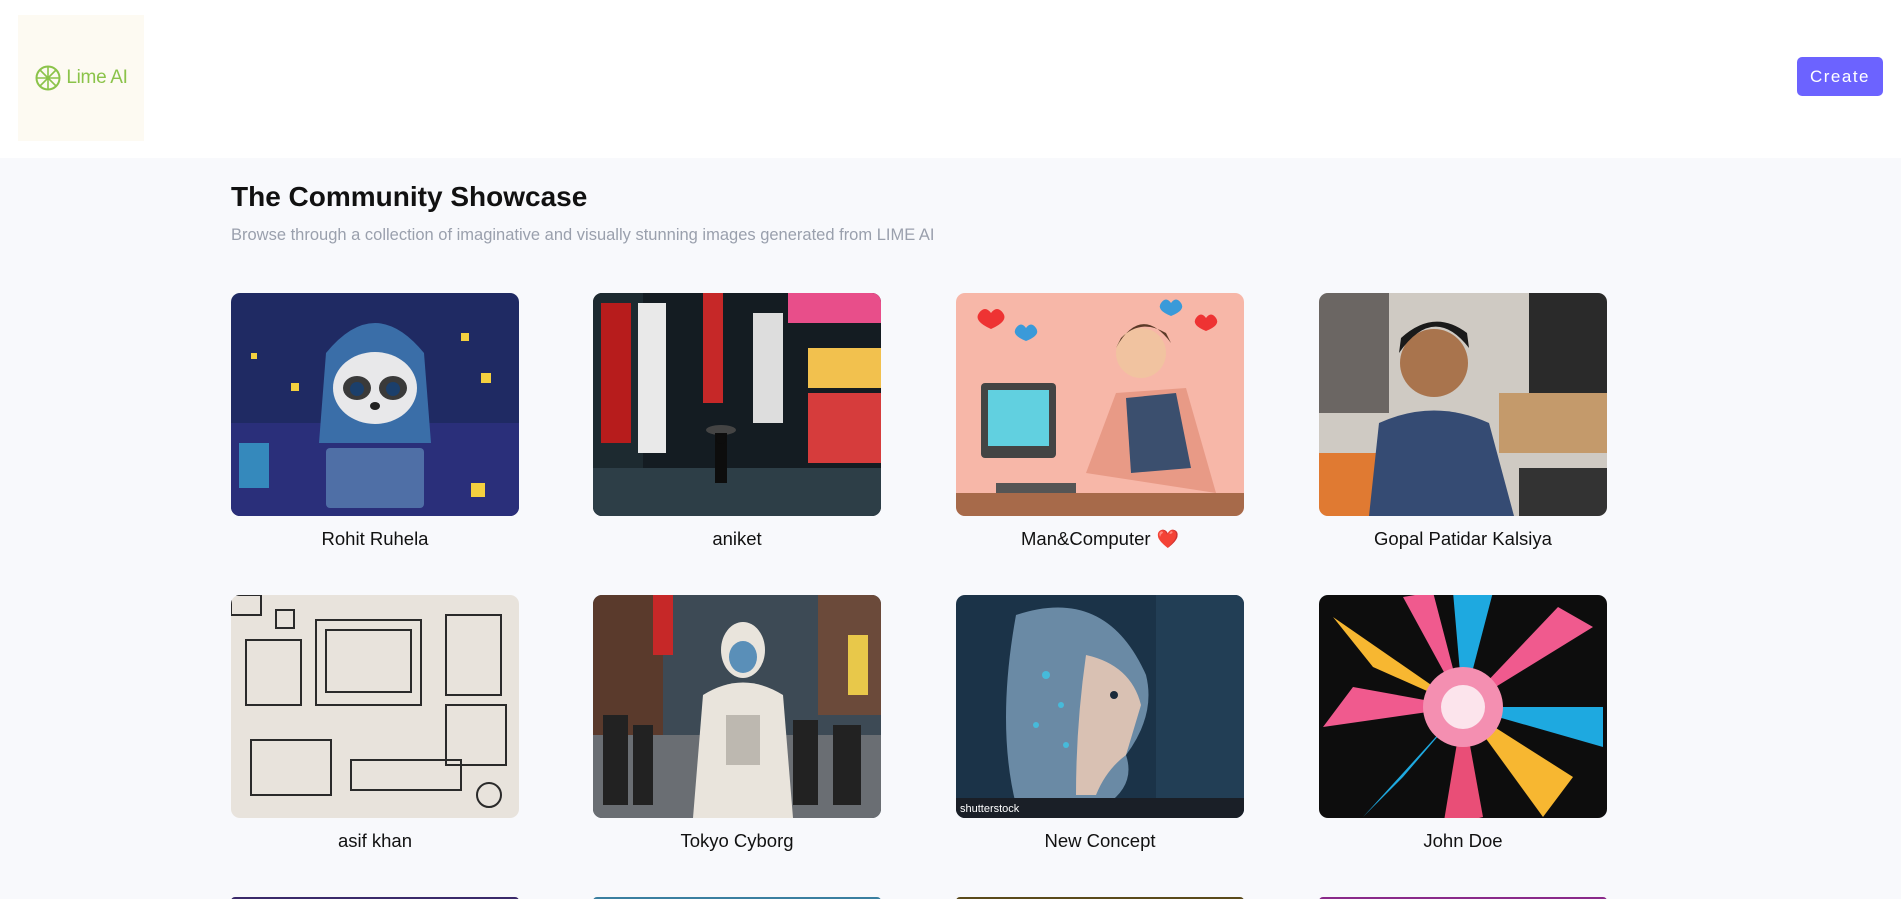 The width and height of the screenshot is (1901, 899). Describe the element at coordinates (990, 809) in the screenshot. I see `svg-text: shutterstock` at that location.